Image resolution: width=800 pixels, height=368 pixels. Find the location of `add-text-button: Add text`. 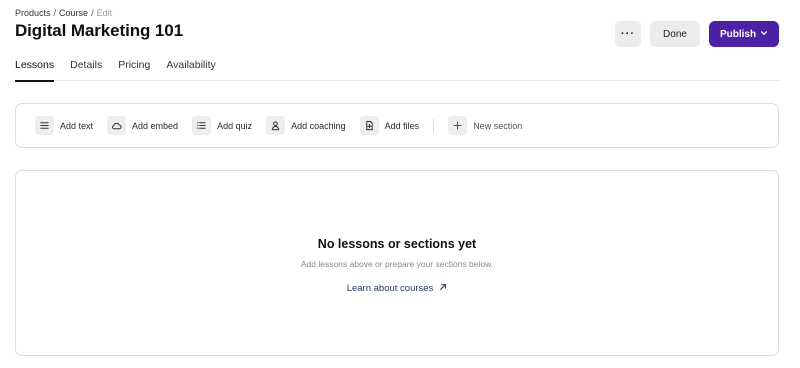

add-text-button: Add text is located at coordinates (64, 125).